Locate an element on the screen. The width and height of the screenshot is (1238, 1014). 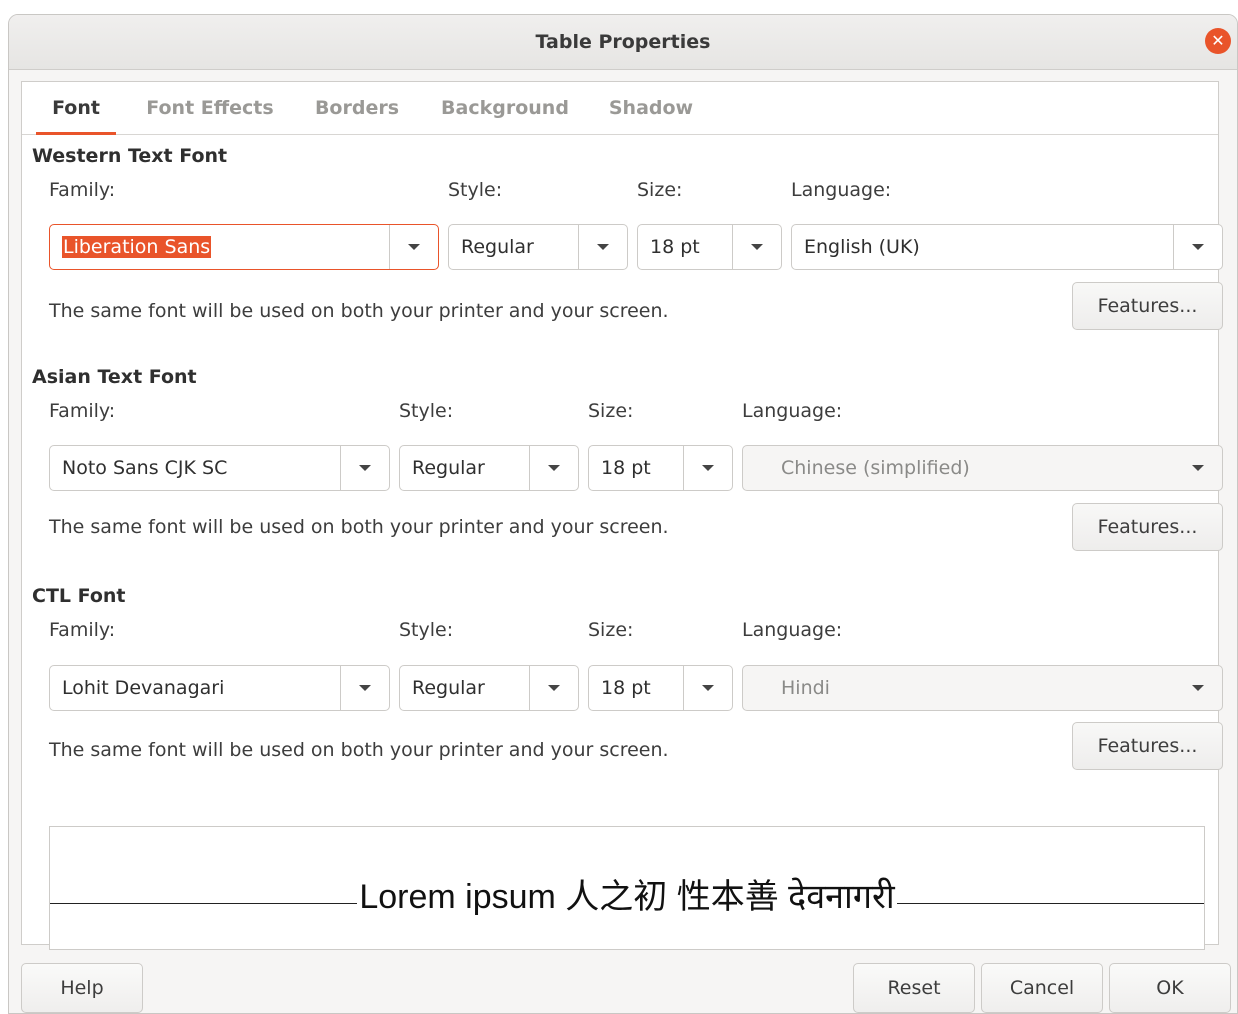
ctl-family-label: Family: is located at coordinates (82, 630).